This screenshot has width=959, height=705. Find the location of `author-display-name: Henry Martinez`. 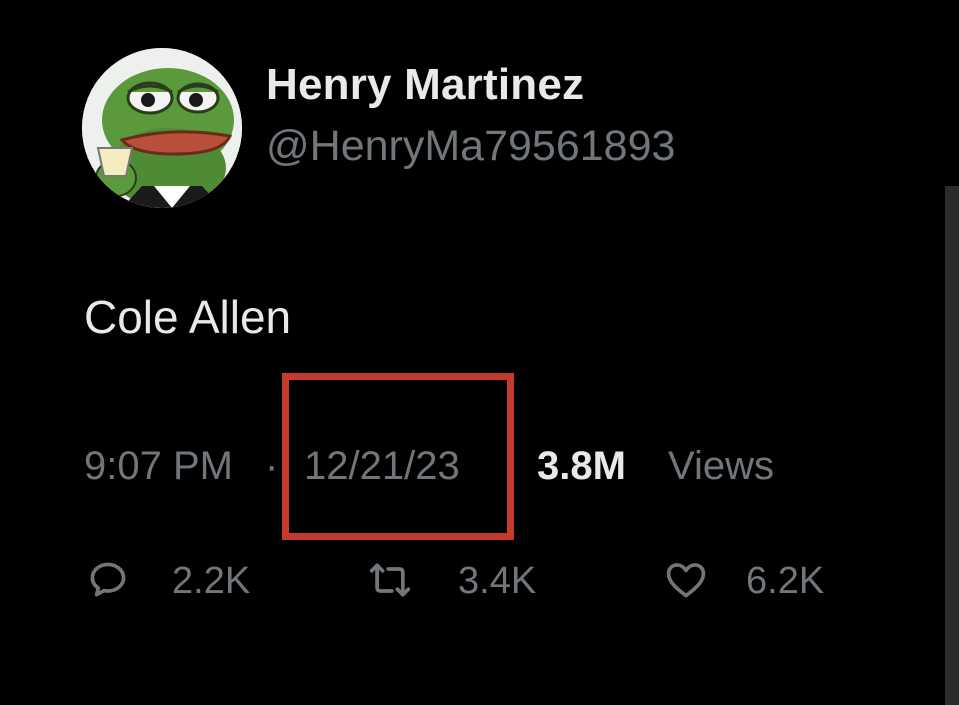

author-display-name: Henry Martinez is located at coordinates (425, 85).